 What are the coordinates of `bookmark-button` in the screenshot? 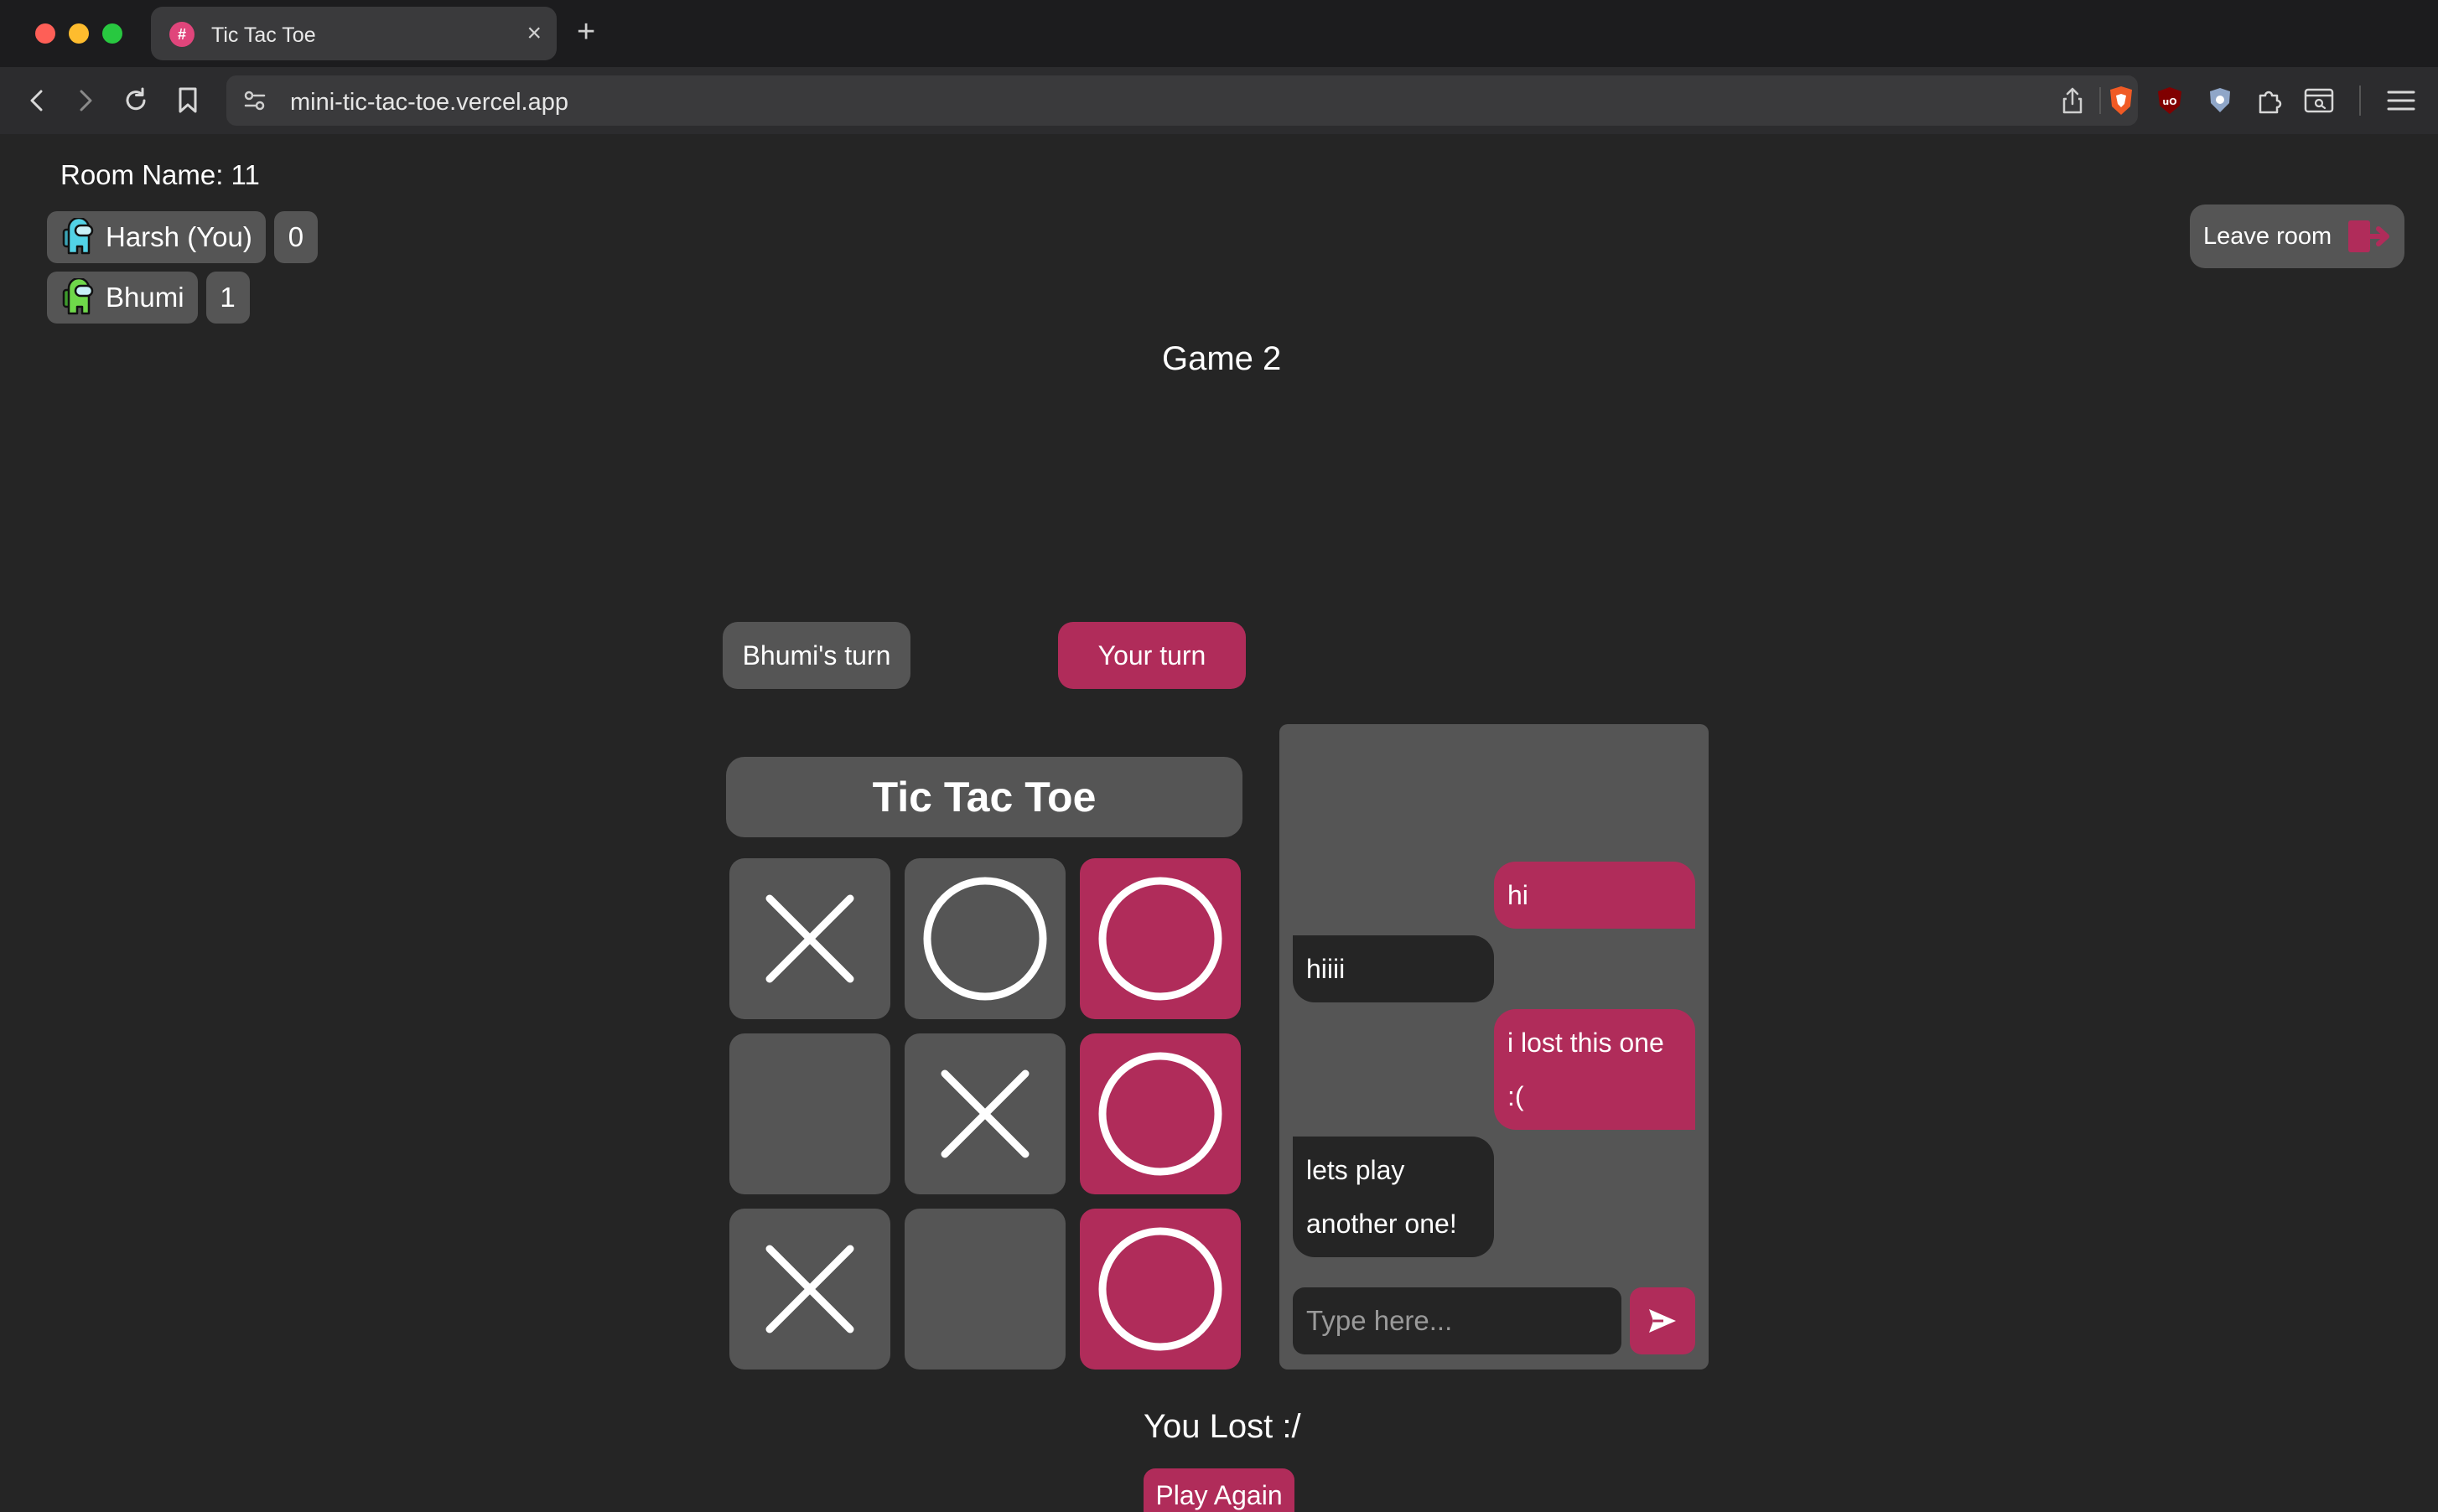 It's located at (187, 100).